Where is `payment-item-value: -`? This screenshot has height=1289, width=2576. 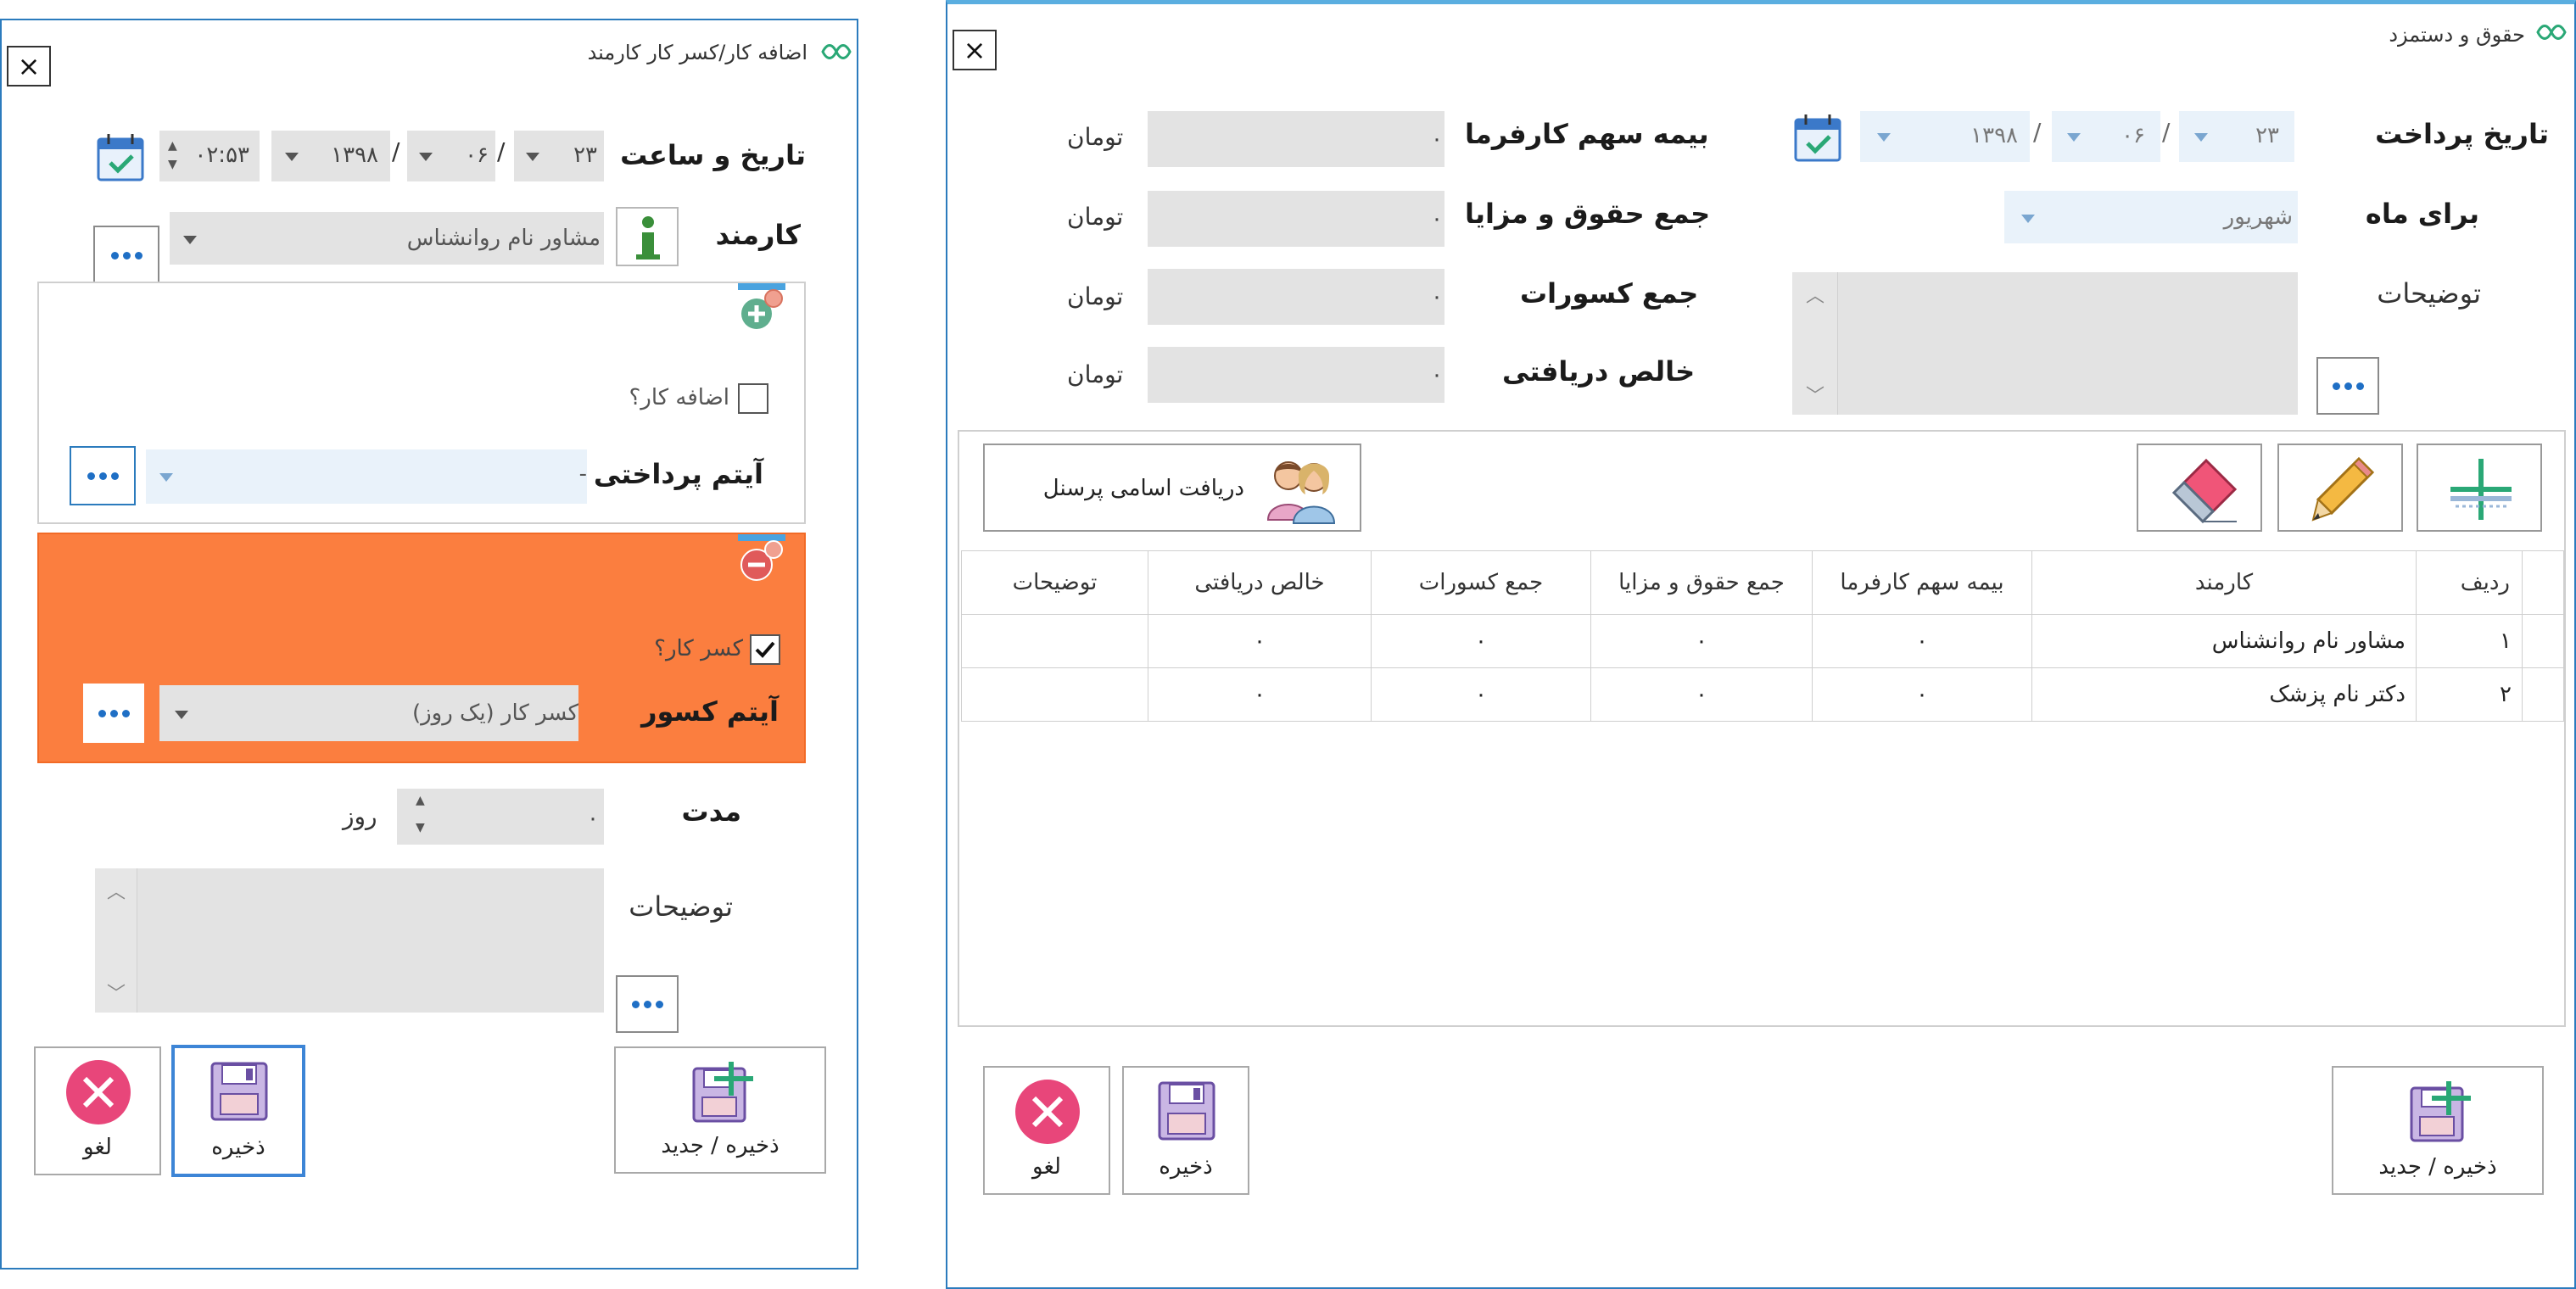
payment-item-value: - is located at coordinates (582, 474).